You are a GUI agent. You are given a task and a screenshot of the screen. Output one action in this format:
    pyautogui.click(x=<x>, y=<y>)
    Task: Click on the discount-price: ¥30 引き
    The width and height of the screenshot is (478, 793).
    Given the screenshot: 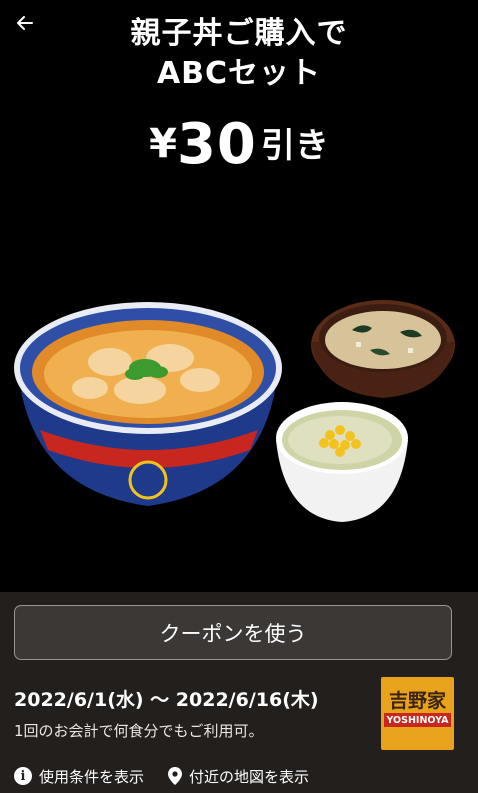 What is the action you would take?
    pyautogui.click(x=239, y=144)
    